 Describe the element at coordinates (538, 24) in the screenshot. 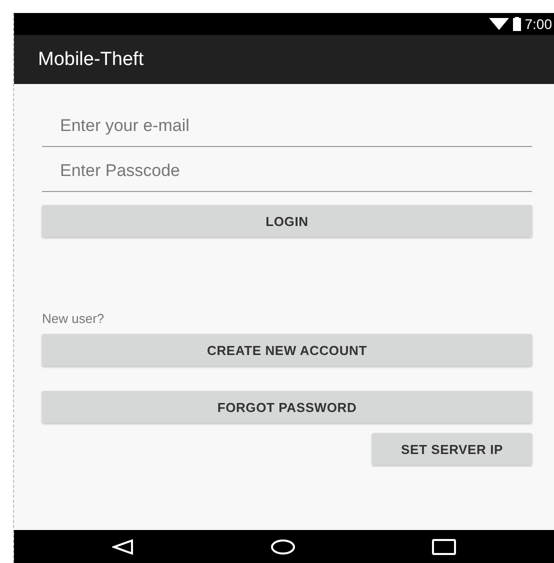

I see `status-time: 7:00` at that location.